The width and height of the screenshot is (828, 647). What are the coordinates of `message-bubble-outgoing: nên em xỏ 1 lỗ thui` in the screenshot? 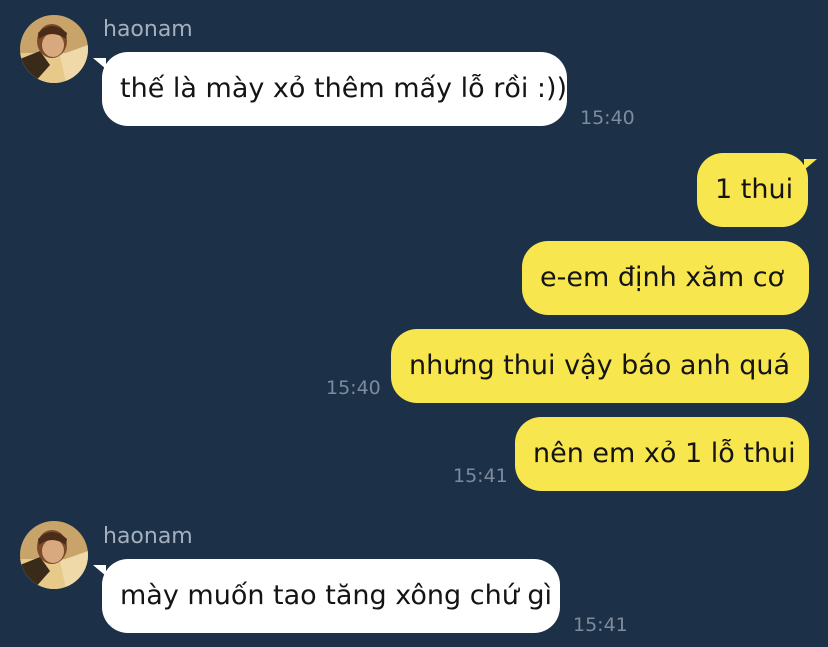 It's located at (662, 454).